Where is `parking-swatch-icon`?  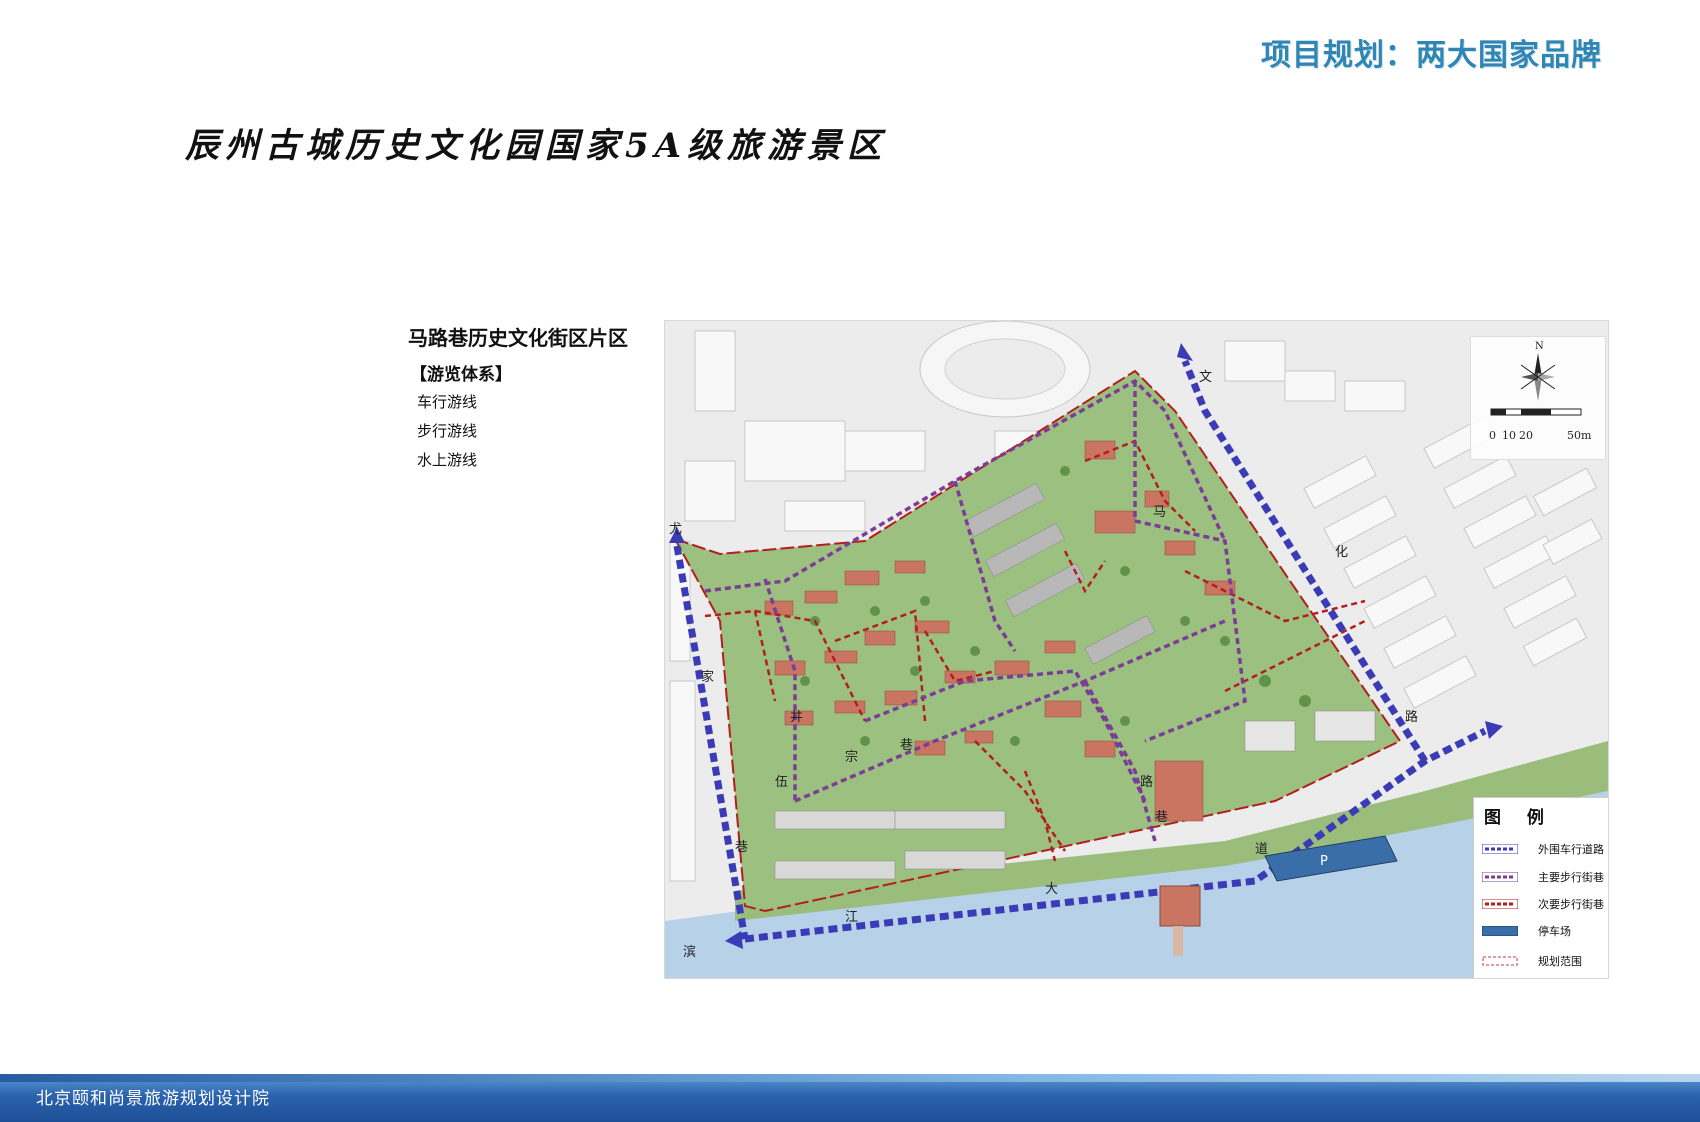 parking-swatch-icon is located at coordinates (1500, 931).